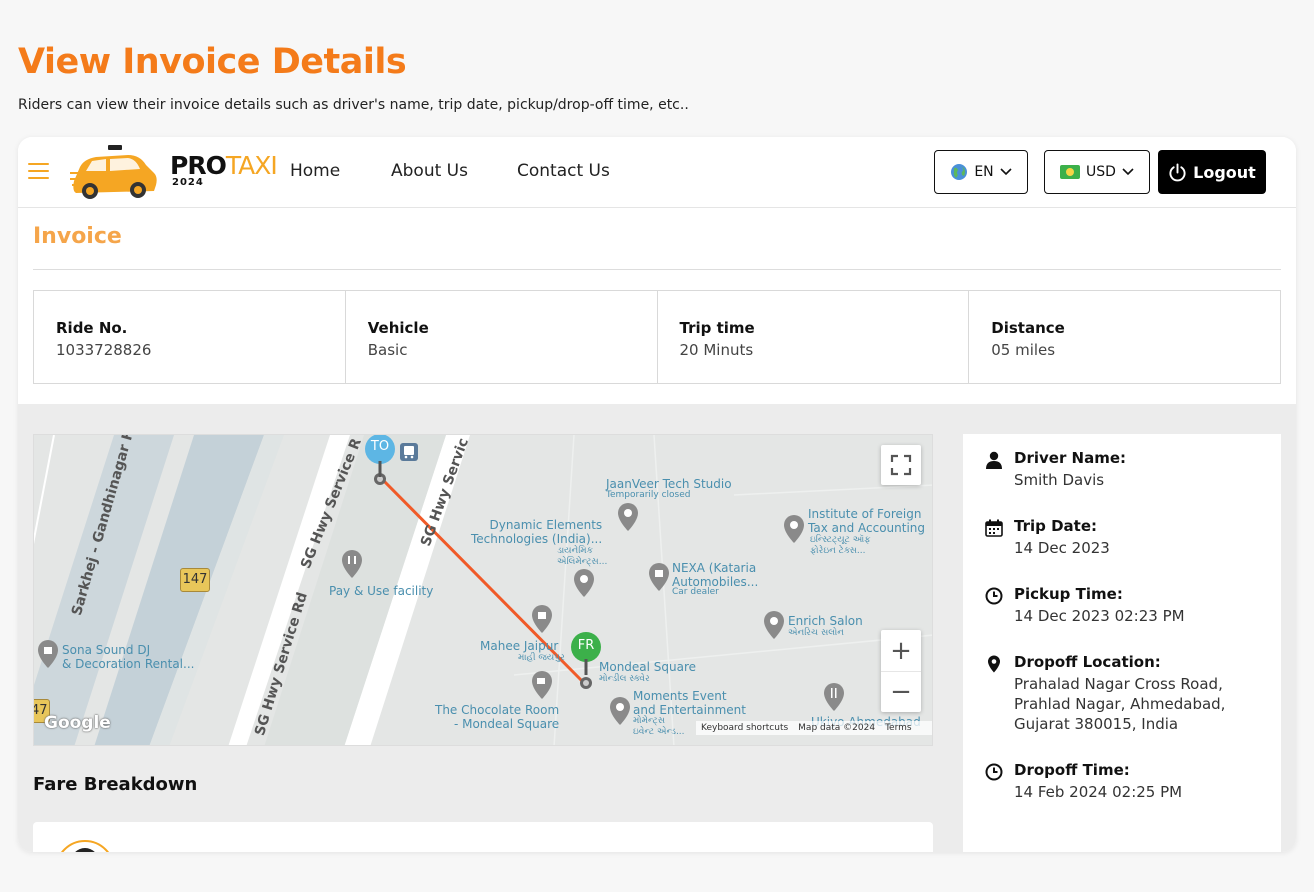 The width and height of the screenshot is (1314, 892). What do you see at coordinates (816, 633) in the screenshot?
I see `place-note: એનરિચ સલોન` at bounding box center [816, 633].